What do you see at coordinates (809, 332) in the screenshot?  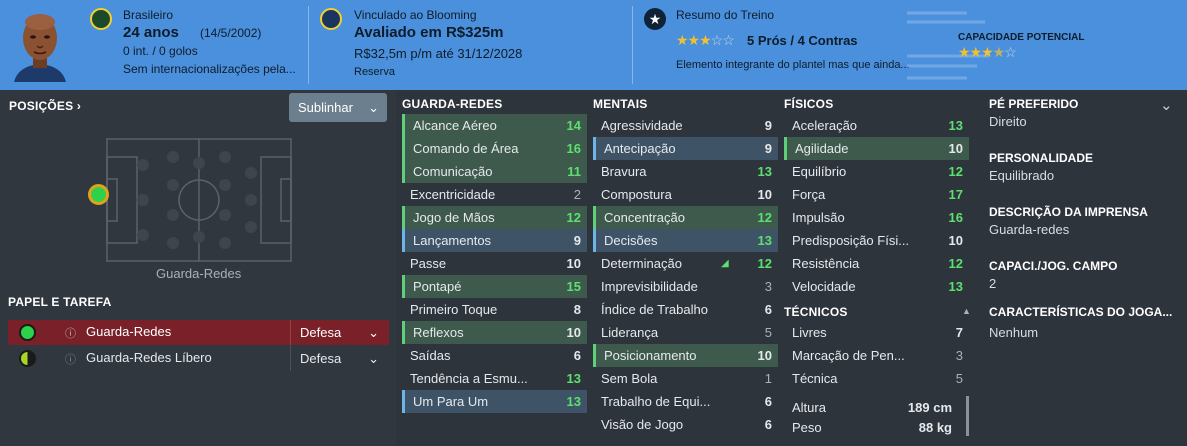 I see `attribute-name: Livres` at bounding box center [809, 332].